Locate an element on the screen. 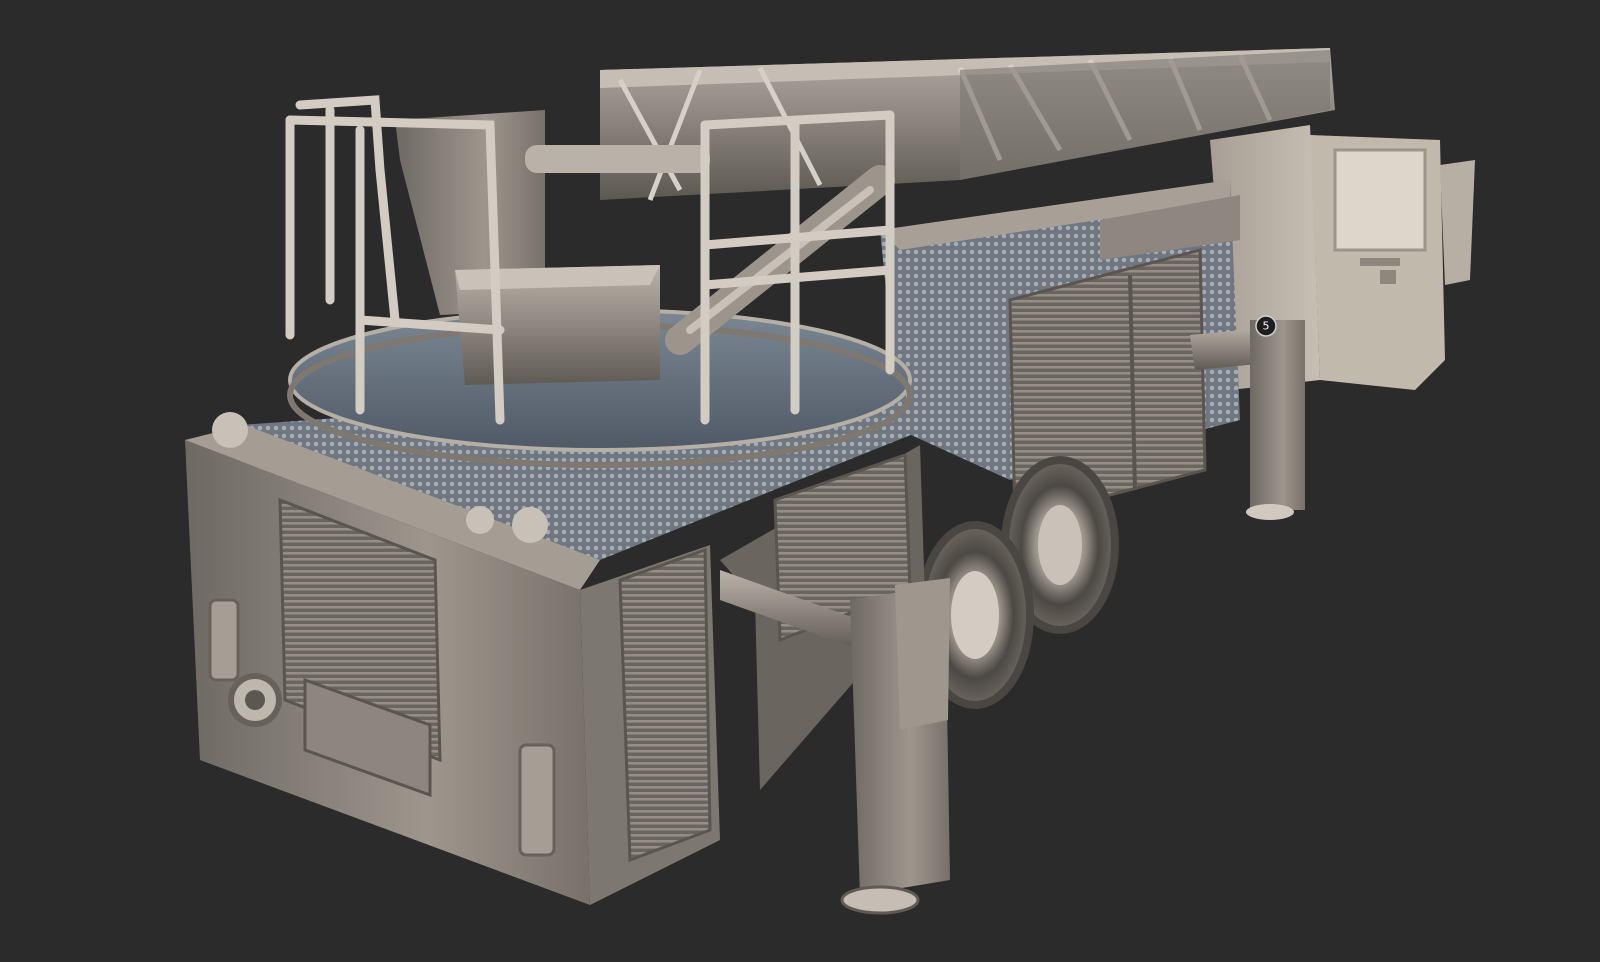 Image resolution: width=1600 pixels, height=962 pixels. hotspot-label: 5 is located at coordinates (1266, 326).